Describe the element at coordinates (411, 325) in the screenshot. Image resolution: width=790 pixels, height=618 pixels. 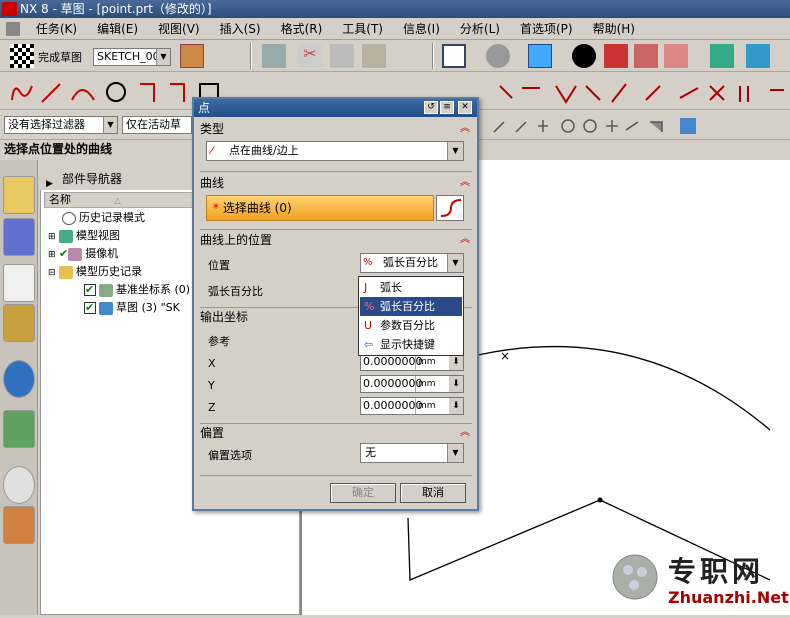
I see `option-param-percent: U 参数百分比` at that location.